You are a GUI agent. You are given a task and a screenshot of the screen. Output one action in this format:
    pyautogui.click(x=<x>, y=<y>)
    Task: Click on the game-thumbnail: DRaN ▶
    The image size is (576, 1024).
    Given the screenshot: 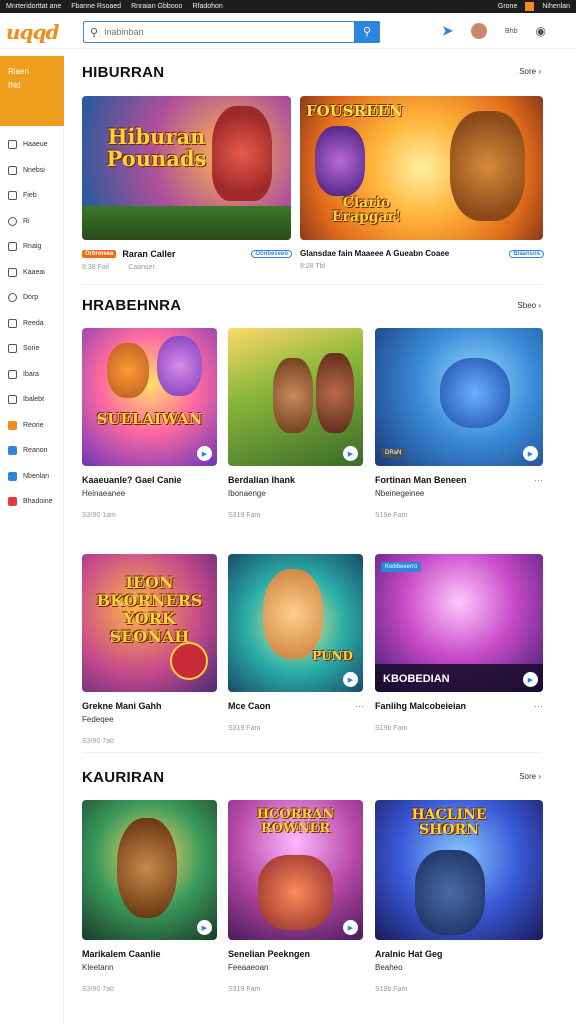 What is the action you would take?
    pyautogui.click(x=459, y=397)
    